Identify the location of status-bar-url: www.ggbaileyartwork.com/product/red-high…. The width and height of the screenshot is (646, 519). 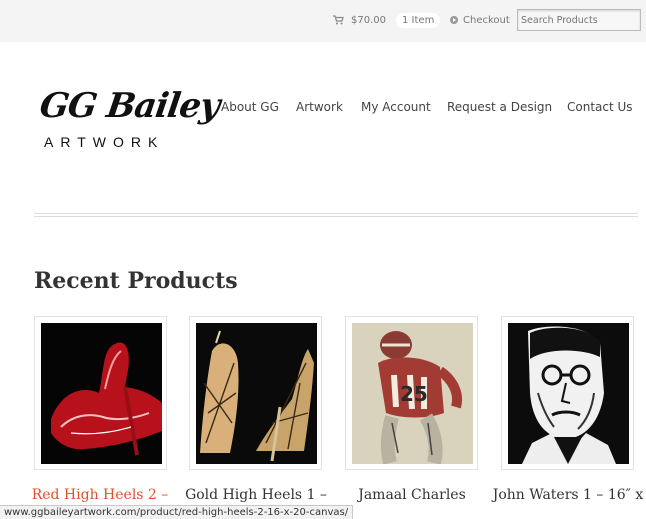
(177, 512).